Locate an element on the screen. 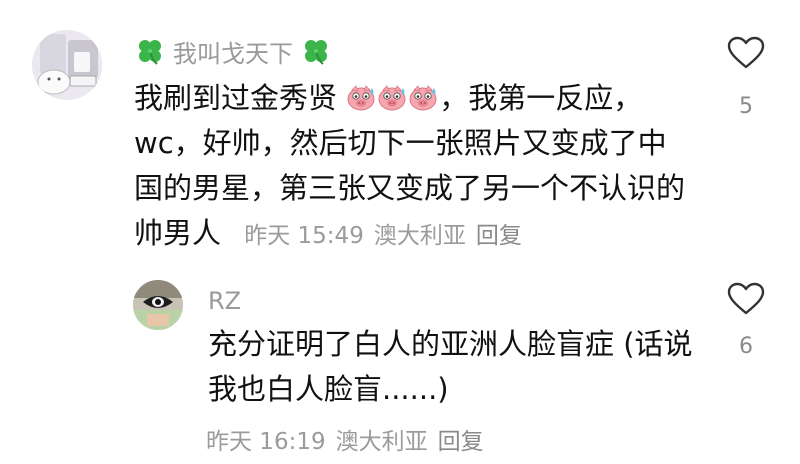  comment-time: 昨天 15:49 is located at coordinates (304, 236).